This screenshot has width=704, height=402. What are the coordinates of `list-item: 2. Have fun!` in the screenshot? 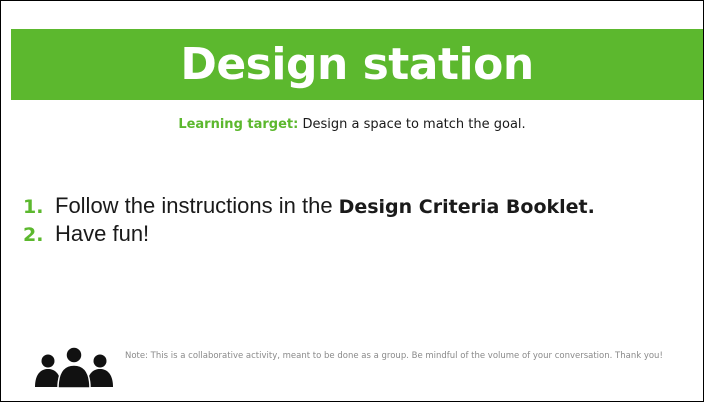 It's located at (309, 235).